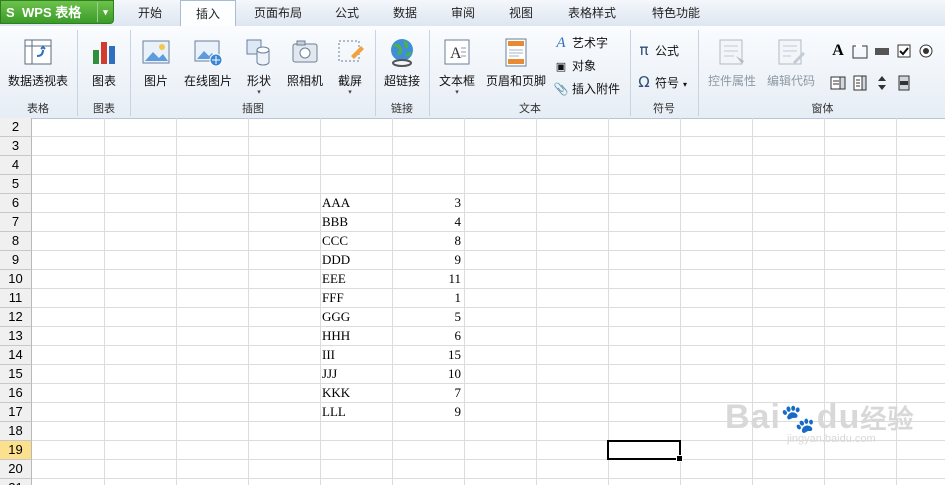 This screenshot has width=945, height=485. Describe the element at coordinates (791, 63) in the screenshot. I see `edit-code-button: 编辑代码` at that location.